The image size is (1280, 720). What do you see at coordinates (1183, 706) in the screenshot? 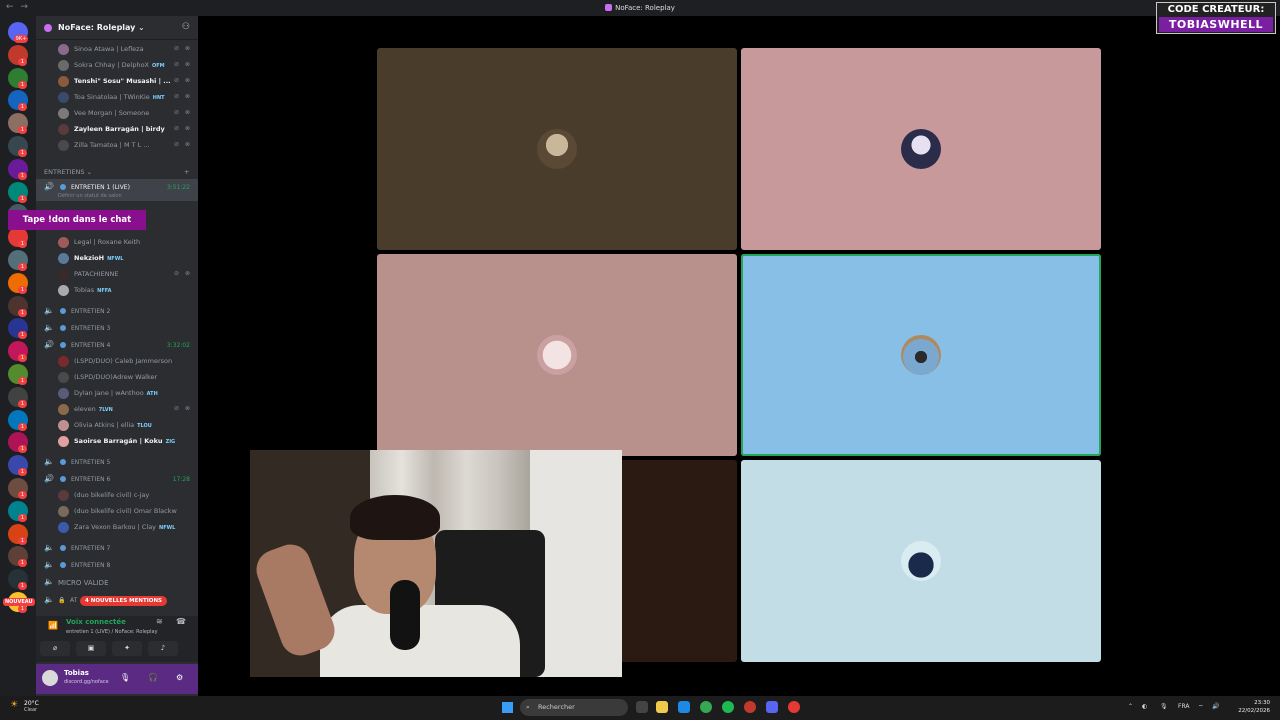
I see `language-indicator: FRA` at bounding box center [1183, 706].